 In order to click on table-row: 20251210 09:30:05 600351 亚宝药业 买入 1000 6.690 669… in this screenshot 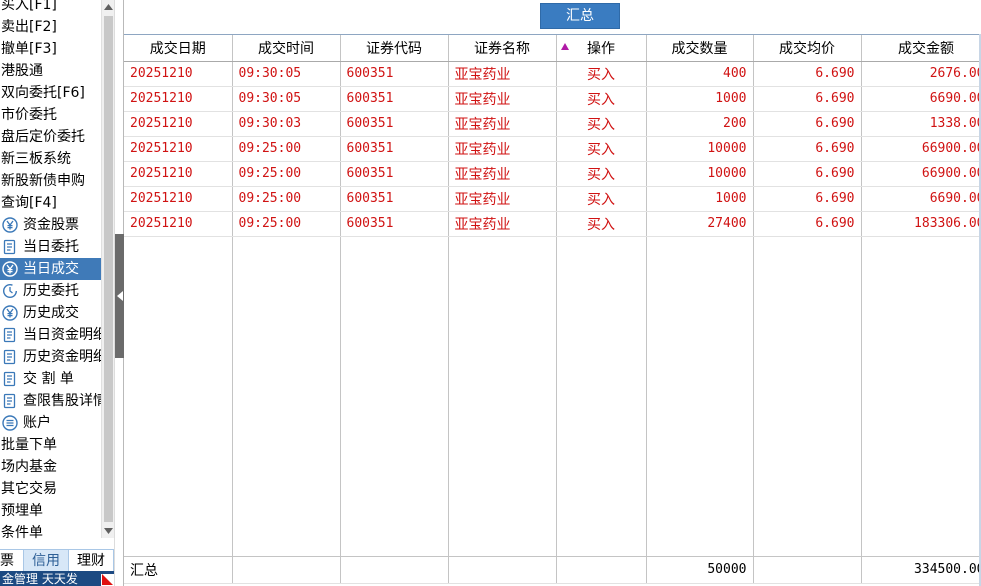, I will do `click(552, 99)`.